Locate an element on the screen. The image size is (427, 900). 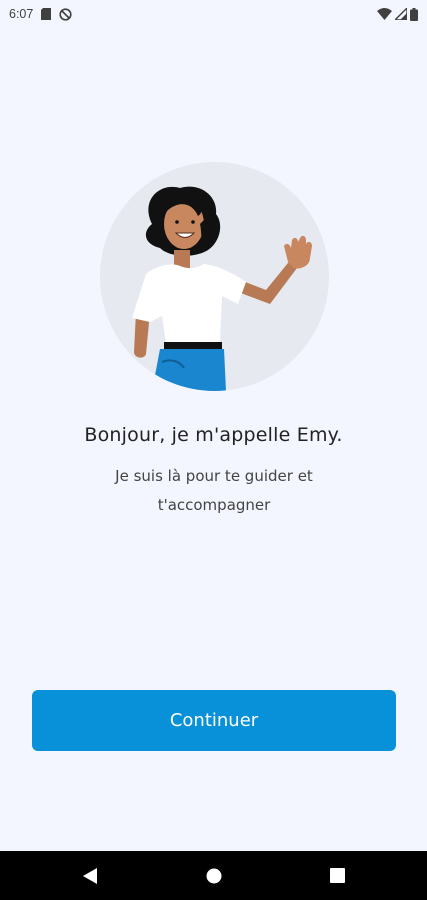
home-icon is located at coordinates (214, 875).